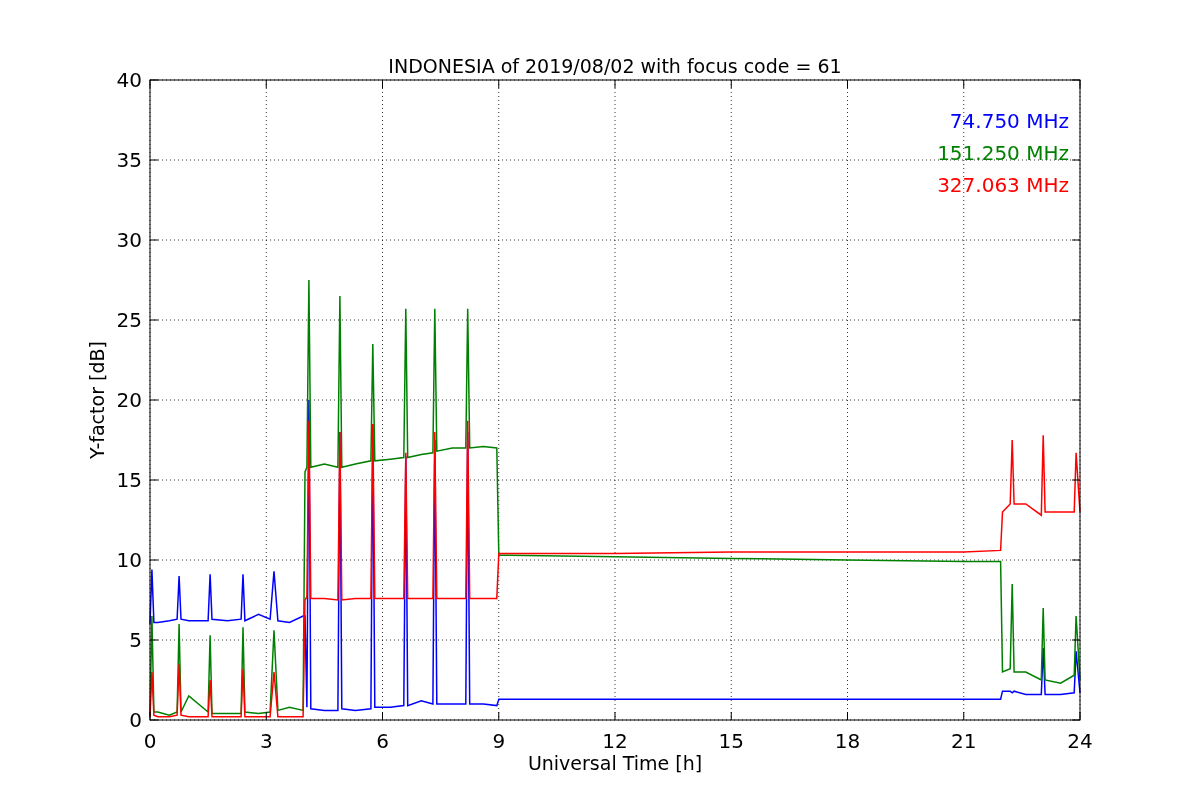  I want to click on legend-label: 74.750 MHz, so click(1009, 121).